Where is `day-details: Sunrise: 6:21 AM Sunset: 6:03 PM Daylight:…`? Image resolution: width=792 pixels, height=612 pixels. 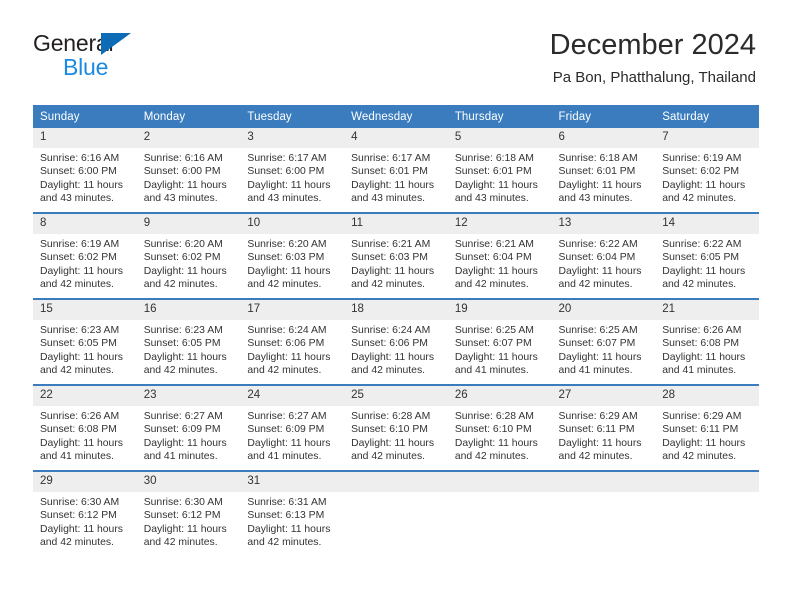
day-details: Sunrise: 6:21 AM Sunset: 6:03 PM Daylight:… is located at coordinates (396, 263).